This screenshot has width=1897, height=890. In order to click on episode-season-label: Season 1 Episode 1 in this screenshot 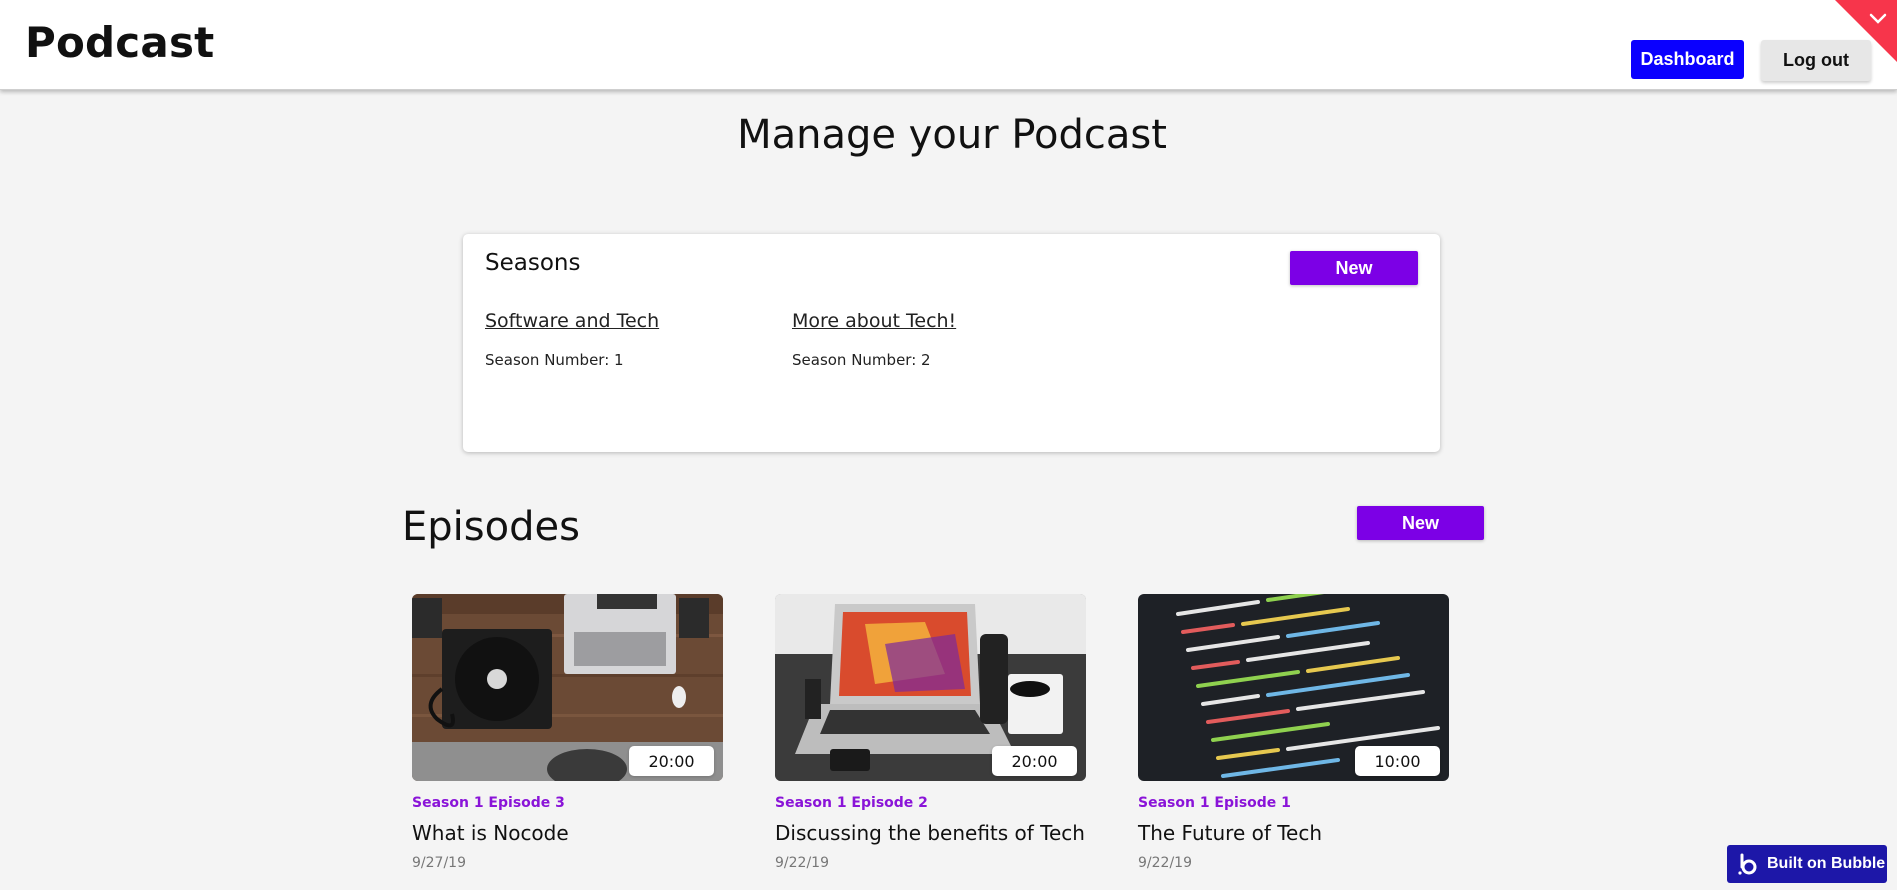, I will do `click(1214, 803)`.